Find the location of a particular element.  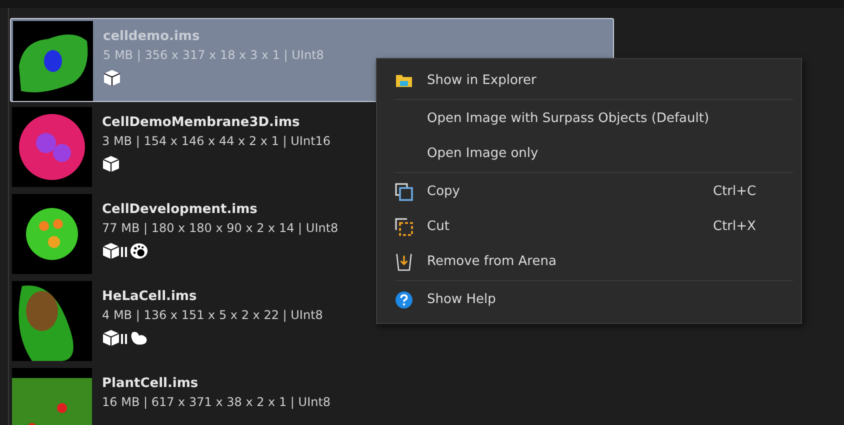

file-name: CellDemoMembrane3D.ims is located at coordinates (201, 122).